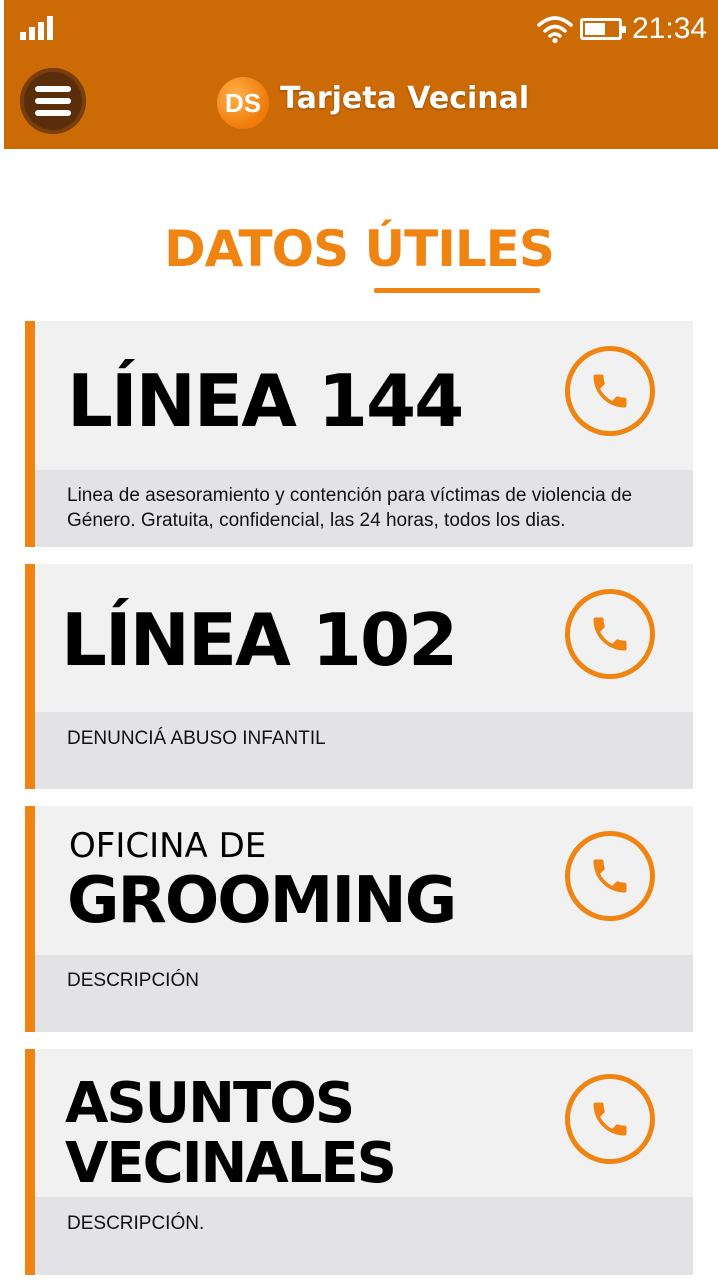 The height and width of the screenshot is (1280, 718). Describe the element at coordinates (243, 103) in the screenshot. I see `app-logo: DS` at that location.